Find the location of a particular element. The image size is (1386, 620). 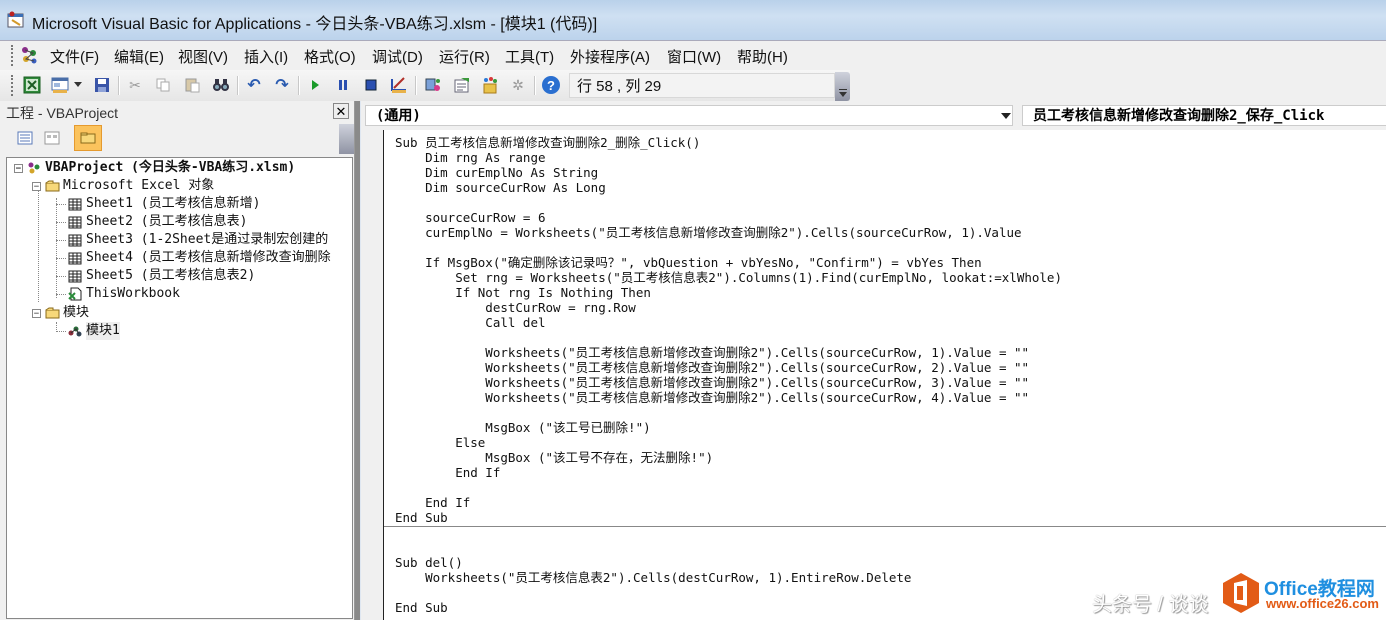

menu-help: 帮助(H) is located at coordinates (762, 56).